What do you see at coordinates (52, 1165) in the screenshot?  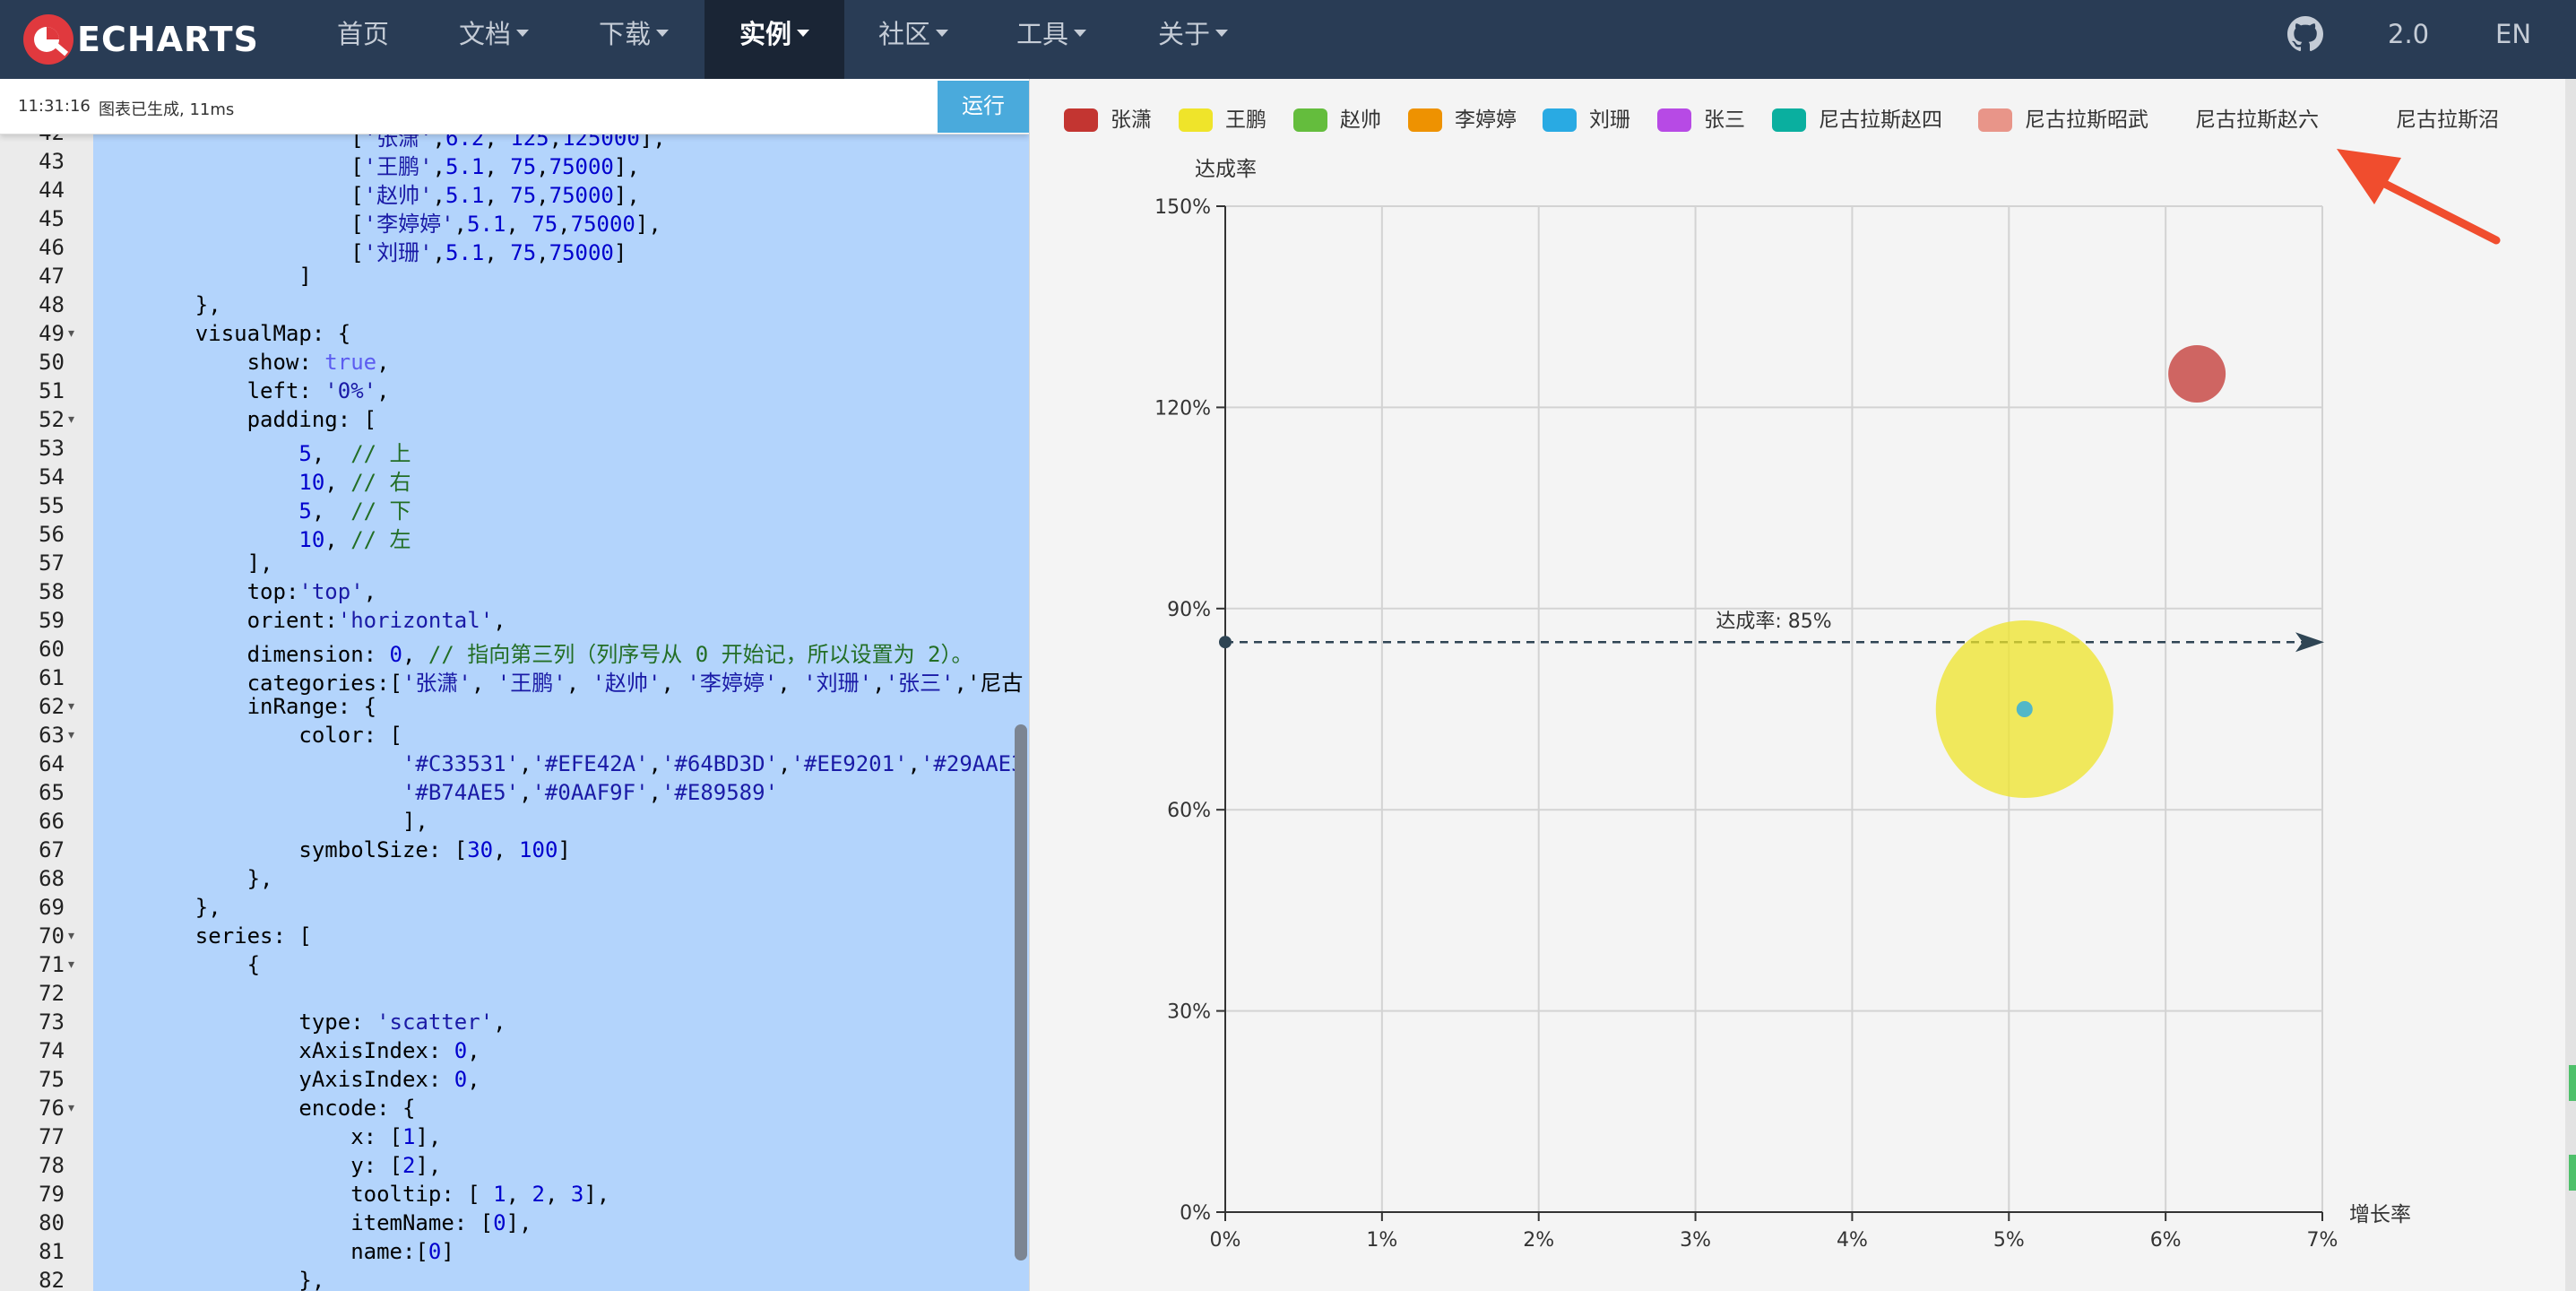 I see `line-number: 78` at bounding box center [52, 1165].